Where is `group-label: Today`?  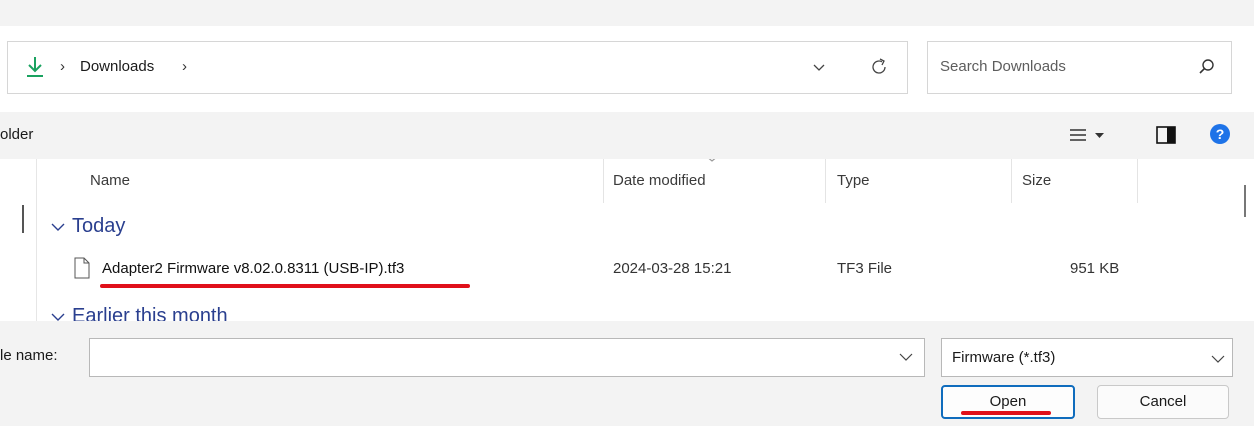
group-label: Today is located at coordinates (99, 226).